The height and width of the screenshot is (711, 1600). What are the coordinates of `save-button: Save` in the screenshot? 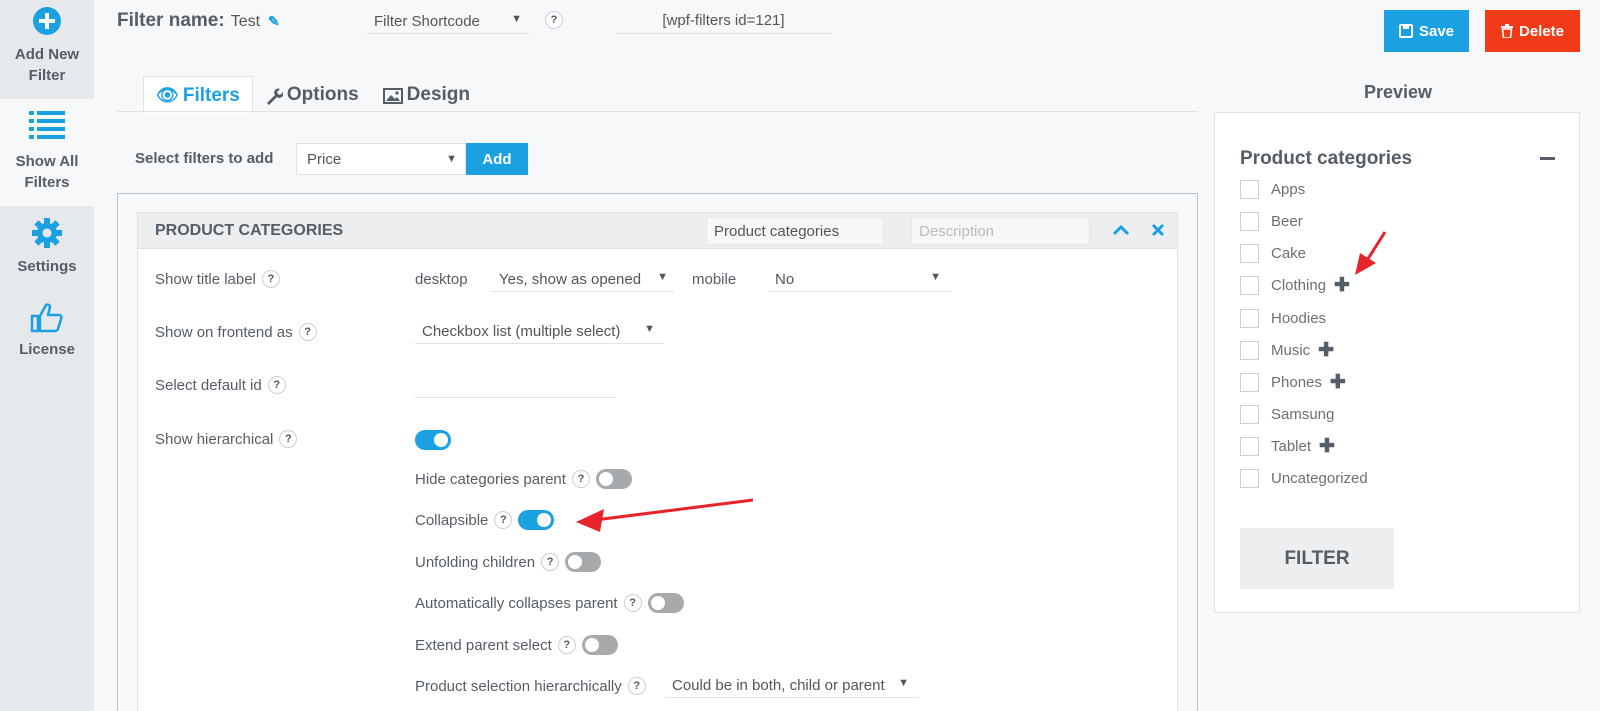 It's located at (1426, 31).